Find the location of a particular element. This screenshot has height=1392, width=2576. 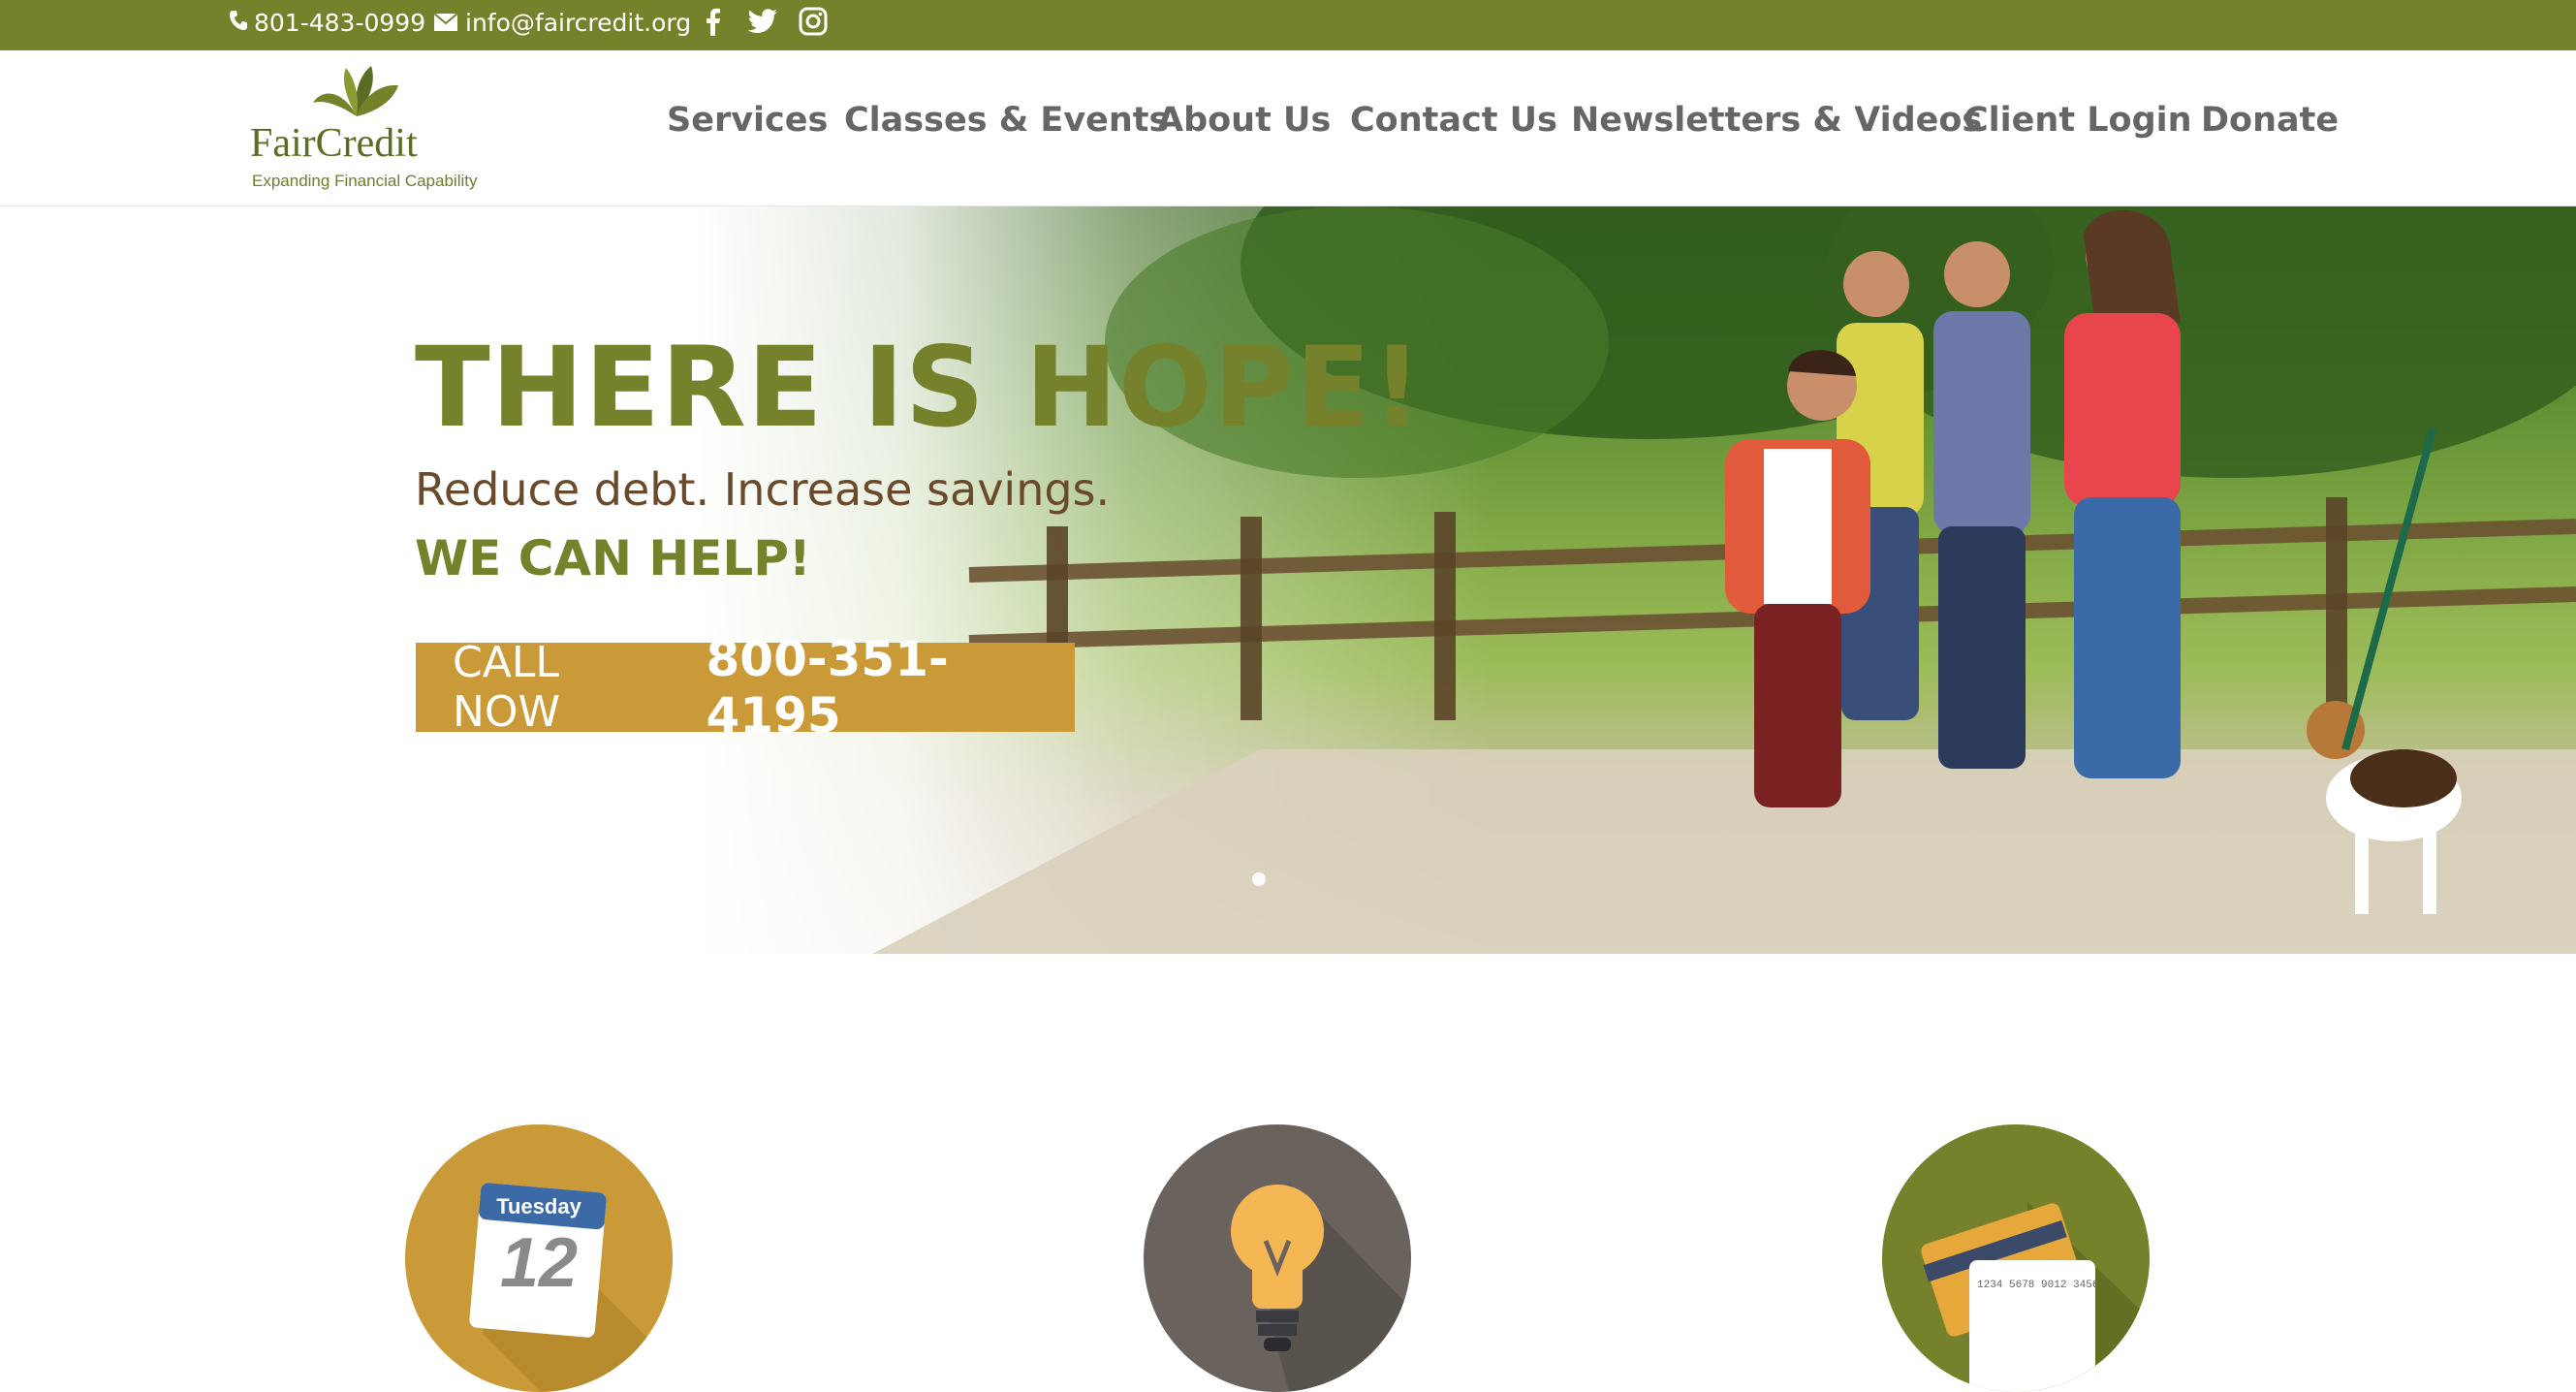

logo-tagline: Expanding Financial Capability is located at coordinates (365, 181).